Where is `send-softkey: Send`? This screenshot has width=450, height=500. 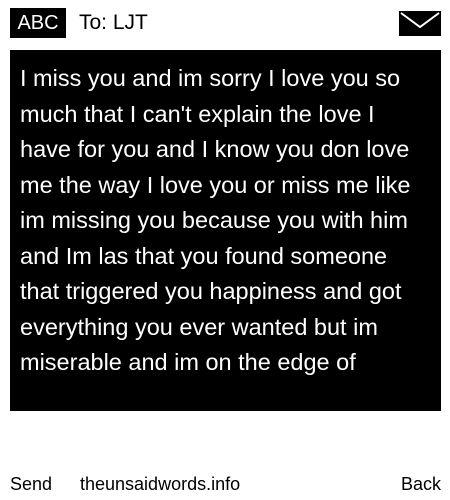
send-softkey: Send is located at coordinates (31, 484).